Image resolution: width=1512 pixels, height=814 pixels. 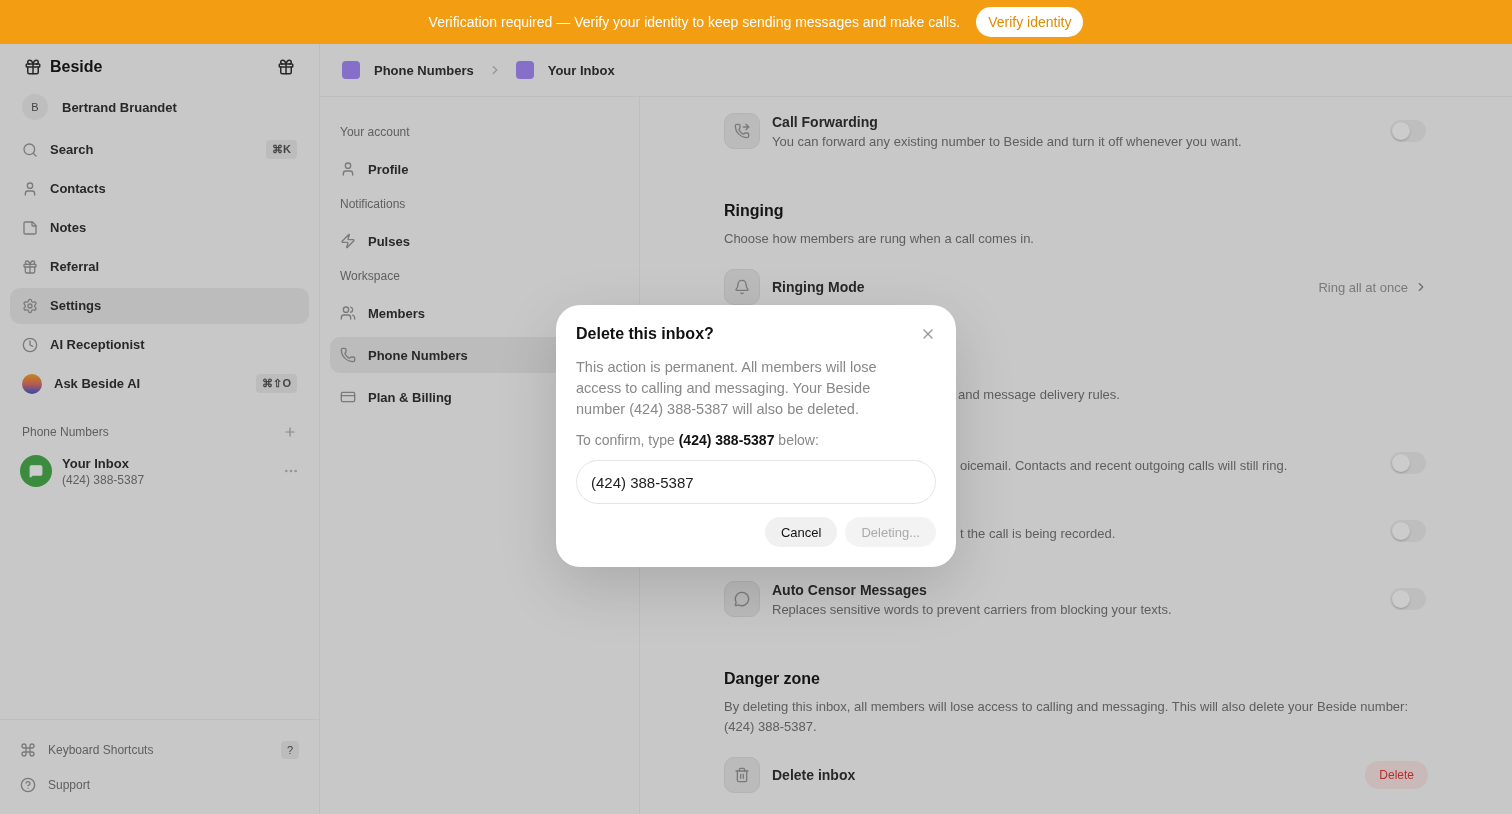 I want to click on plus-icon, so click(x=290, y=432).